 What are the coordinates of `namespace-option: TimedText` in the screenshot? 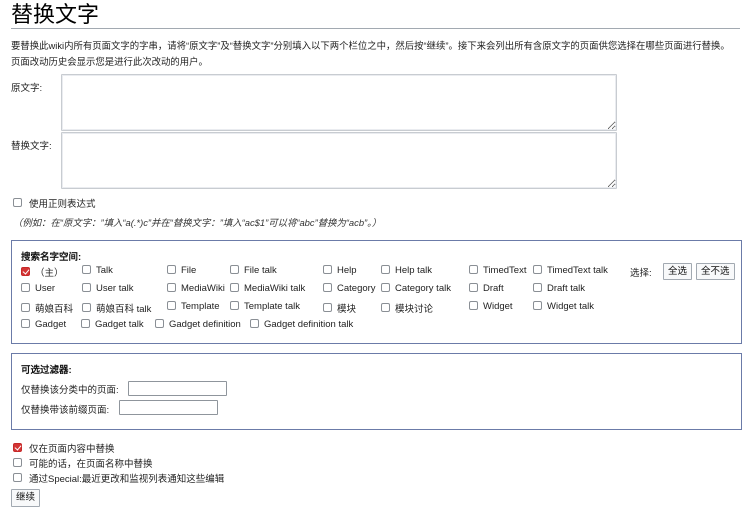 It's located at (497, 270).